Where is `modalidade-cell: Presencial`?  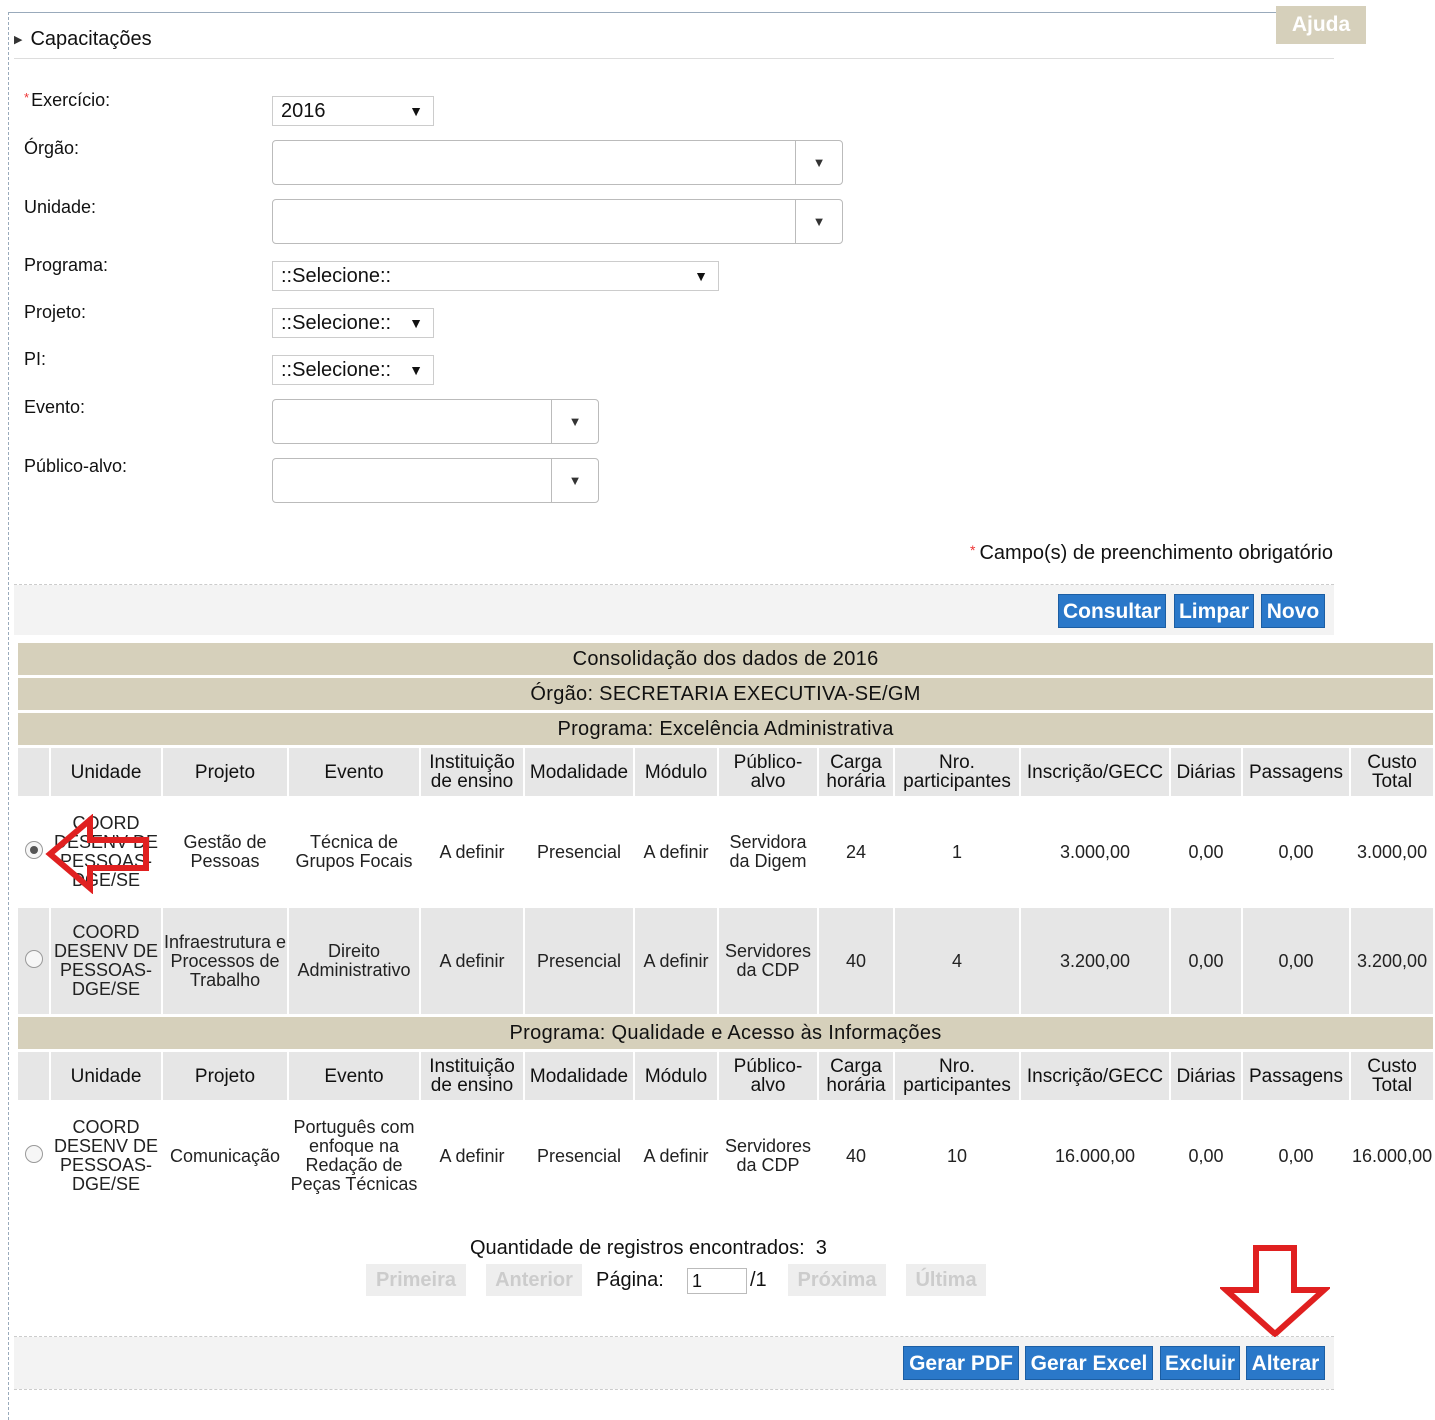
modalidade-cell: Presencial is located at coordinates (580, 1156).